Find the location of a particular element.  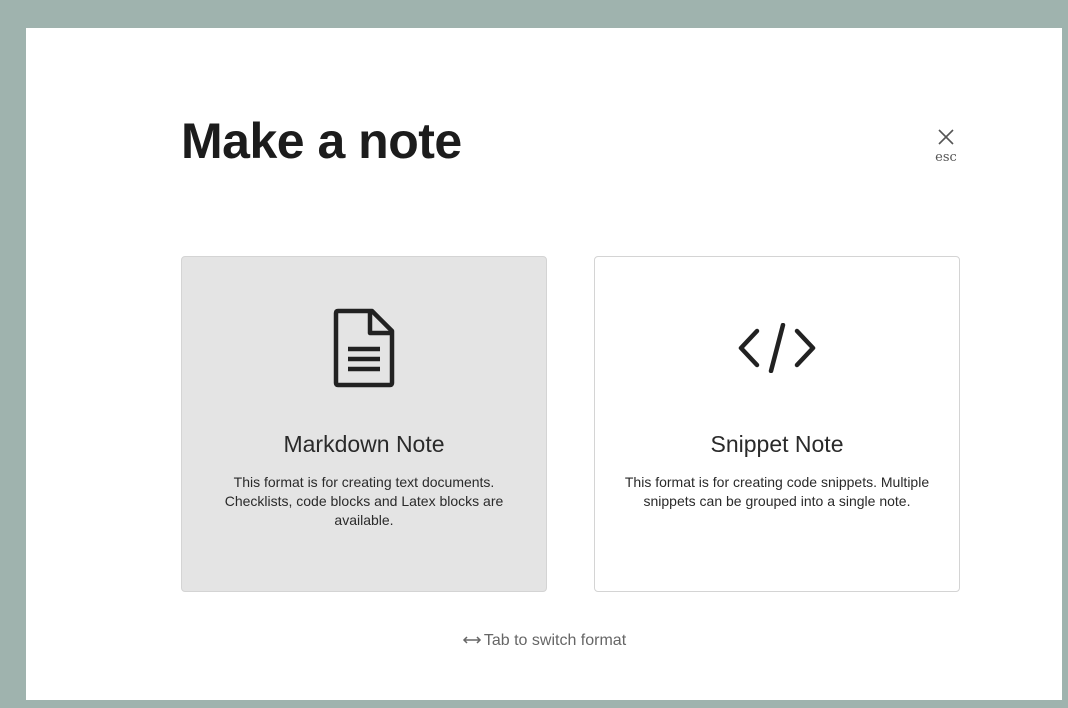

markdown-note-title: Markdown Note is located at coordinates (364, 444).